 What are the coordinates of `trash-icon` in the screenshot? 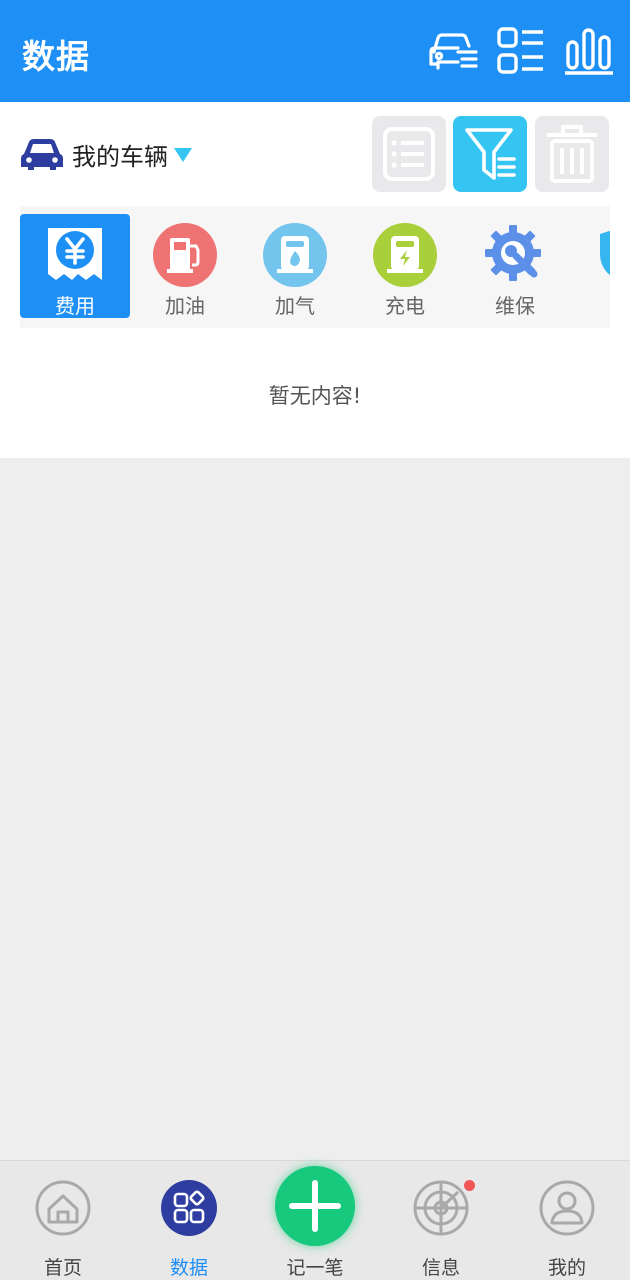 It's located at (572, 154).